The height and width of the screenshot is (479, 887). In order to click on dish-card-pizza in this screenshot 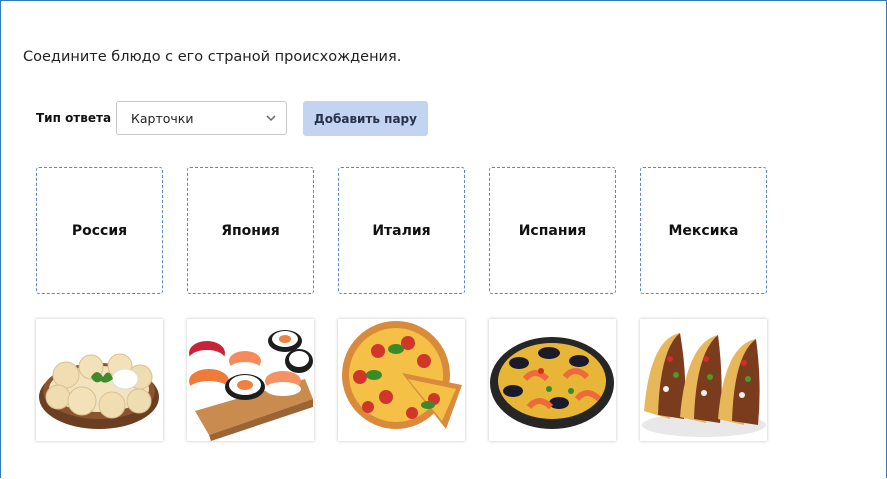, I will do `click(401, 380)`.